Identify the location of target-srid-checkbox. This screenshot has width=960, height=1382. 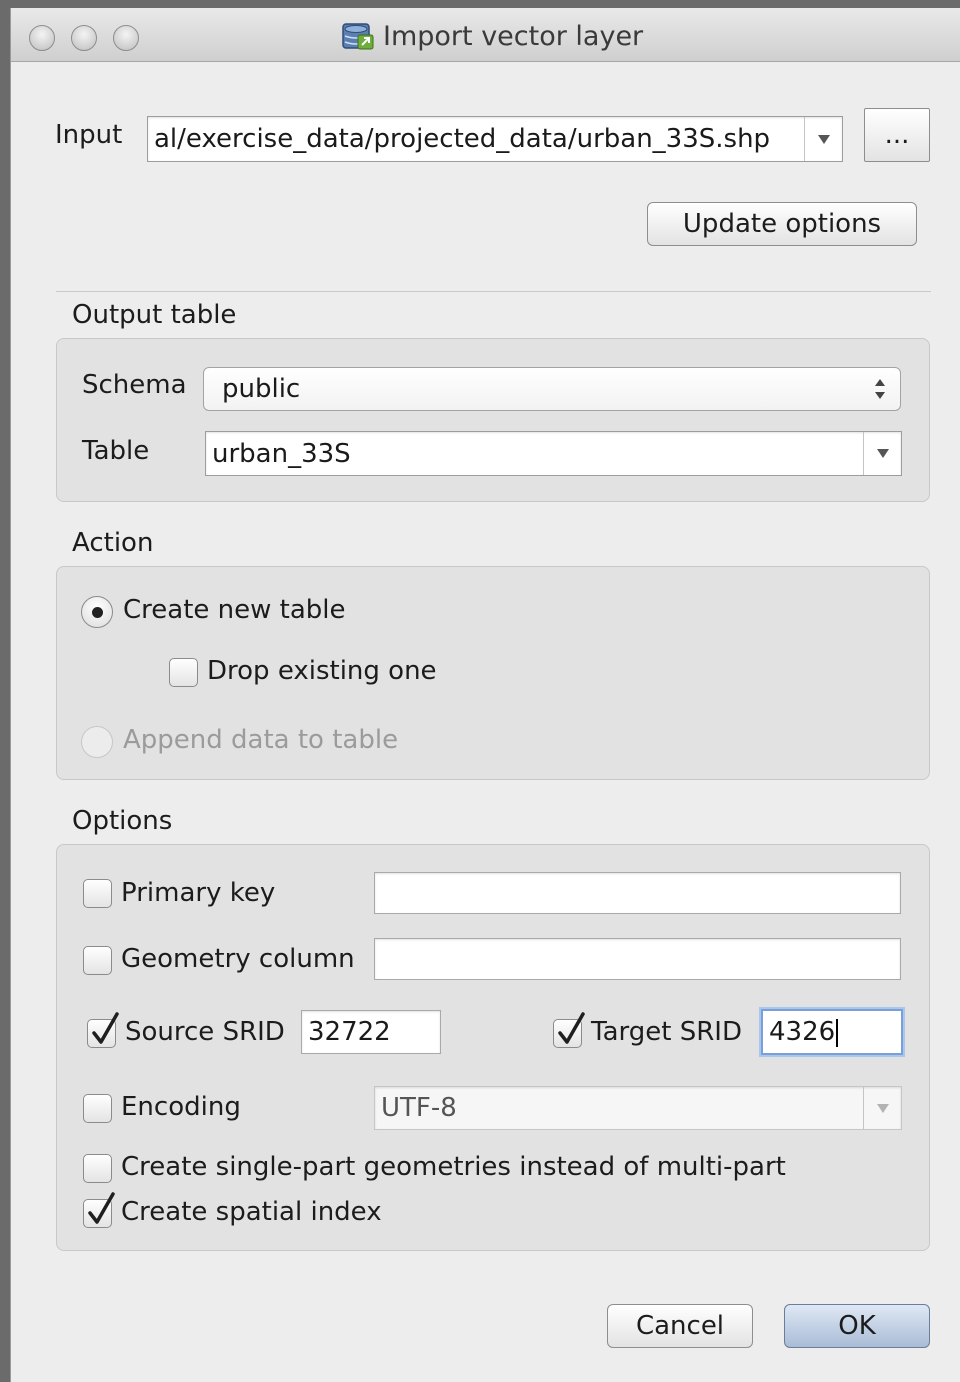
(569, 1030).